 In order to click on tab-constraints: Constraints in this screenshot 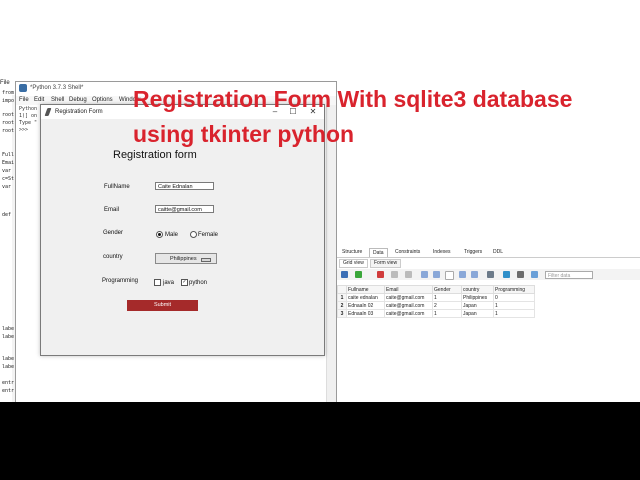, I will do `click(407, 252)`.